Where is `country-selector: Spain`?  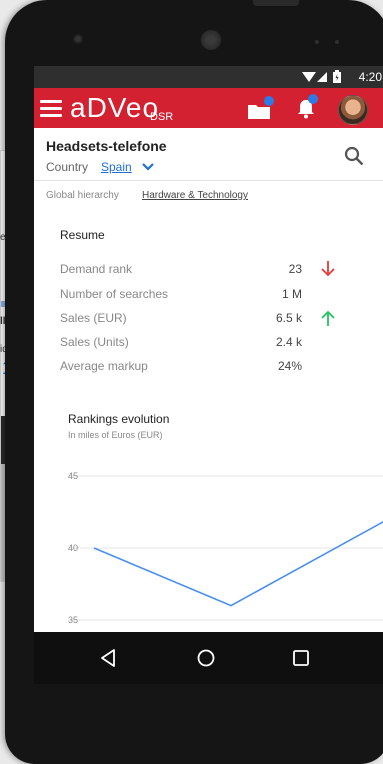
country-selector: Spain is located at coordinates (116, 167).